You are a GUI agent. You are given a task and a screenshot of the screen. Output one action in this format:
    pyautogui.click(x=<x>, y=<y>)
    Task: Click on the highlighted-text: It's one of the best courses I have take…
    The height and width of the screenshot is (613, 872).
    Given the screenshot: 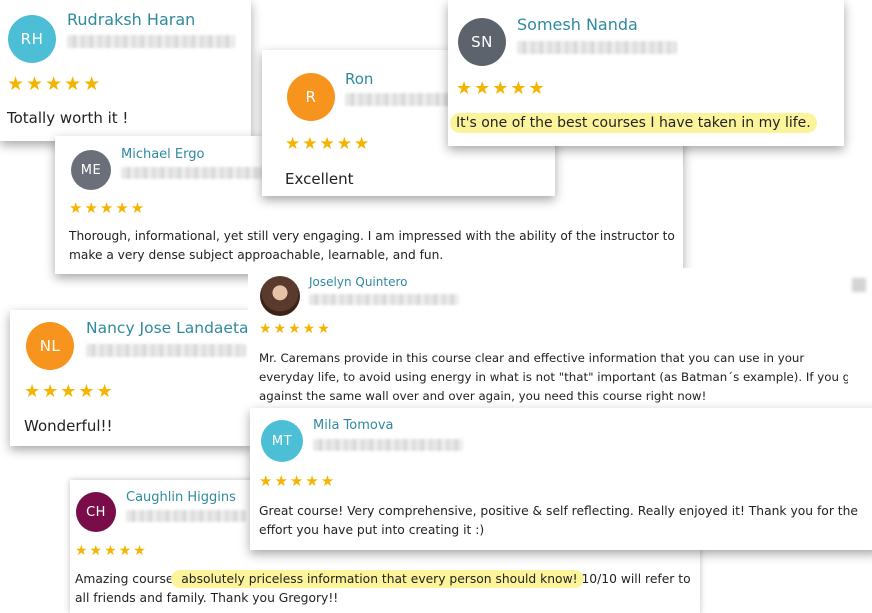 What is the action you would take?
    pyautogui.click(x=633, y=123)
    